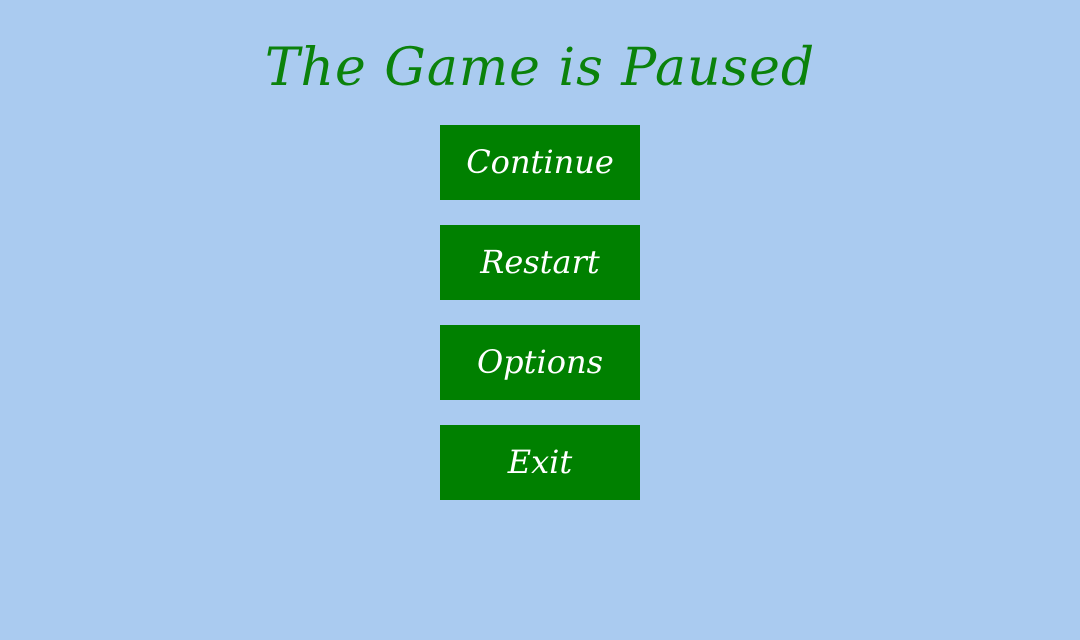  Describe the element at coordinates (540, 362) in the screenshot. I see `options-button: Options` at that location.